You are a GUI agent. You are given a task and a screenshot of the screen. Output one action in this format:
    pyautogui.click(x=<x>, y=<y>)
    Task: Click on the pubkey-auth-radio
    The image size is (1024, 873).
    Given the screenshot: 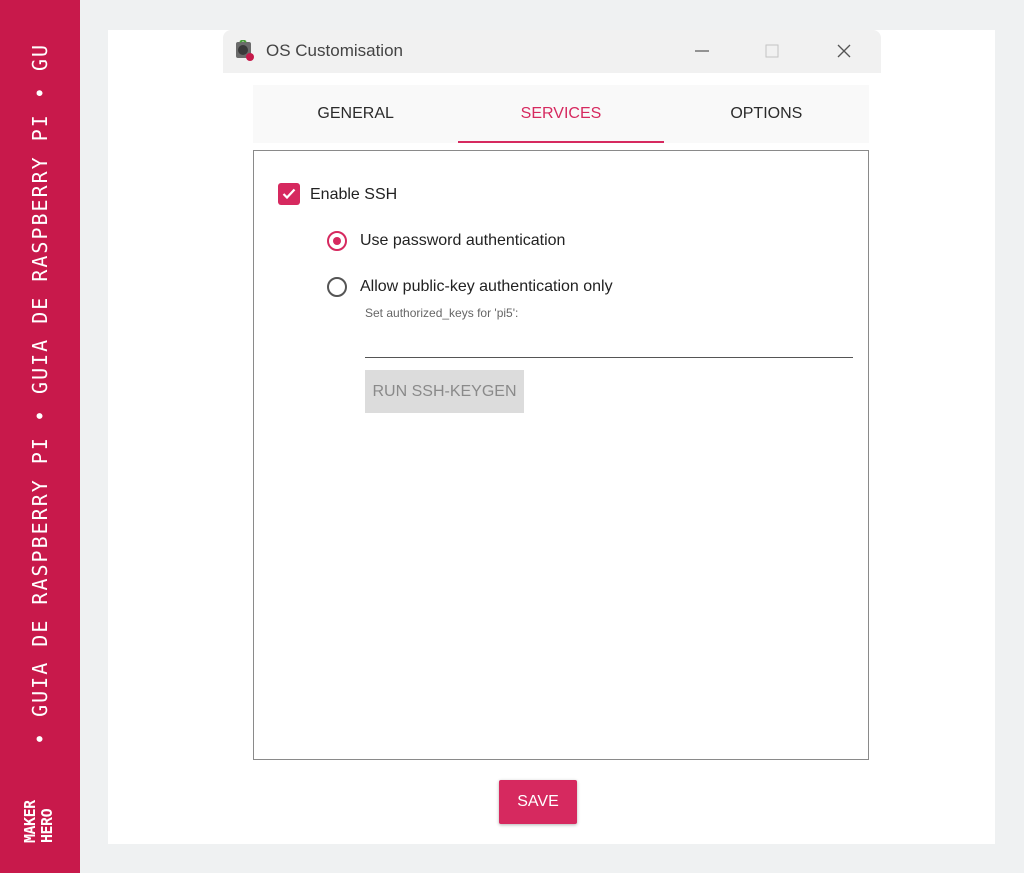 What is the action you would take?
    pyautogui.click(x=337, y=287)
    